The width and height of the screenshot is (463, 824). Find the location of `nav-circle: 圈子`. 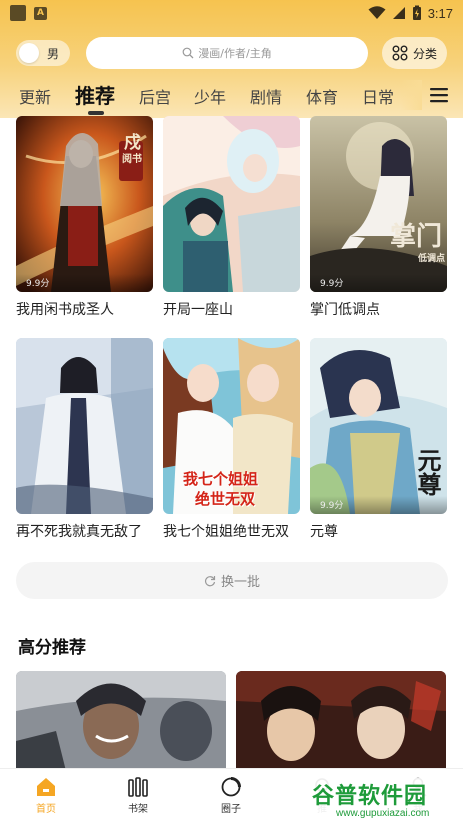

nav-circle: 圈子 is located at coordinates (231, 796).